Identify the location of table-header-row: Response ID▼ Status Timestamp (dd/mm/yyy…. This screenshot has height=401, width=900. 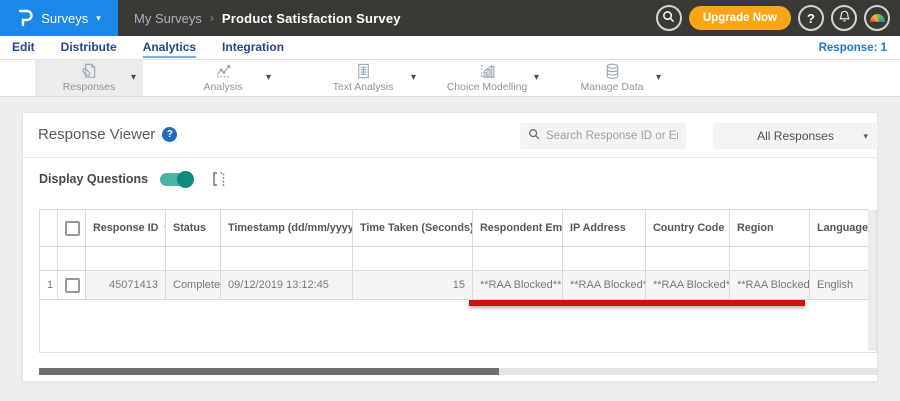
(454, 228).